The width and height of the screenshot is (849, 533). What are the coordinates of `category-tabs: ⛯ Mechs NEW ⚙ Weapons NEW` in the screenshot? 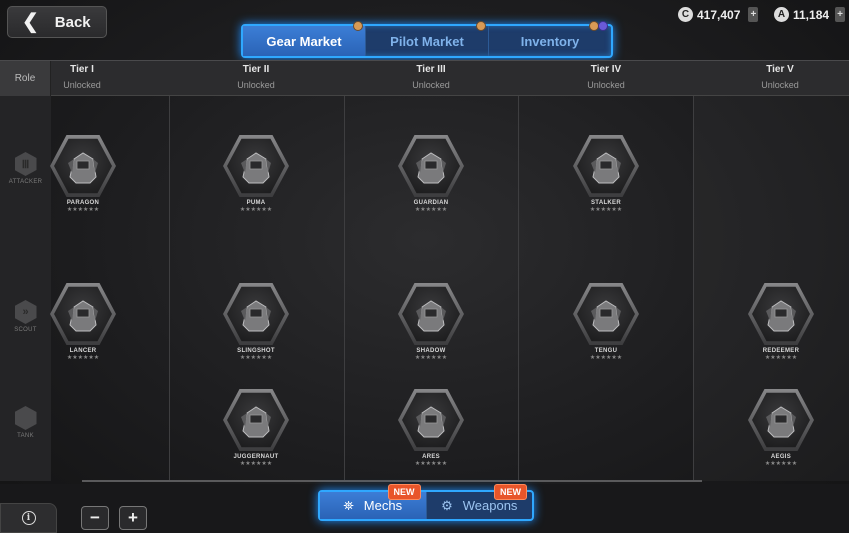 It's located at (426, 502).